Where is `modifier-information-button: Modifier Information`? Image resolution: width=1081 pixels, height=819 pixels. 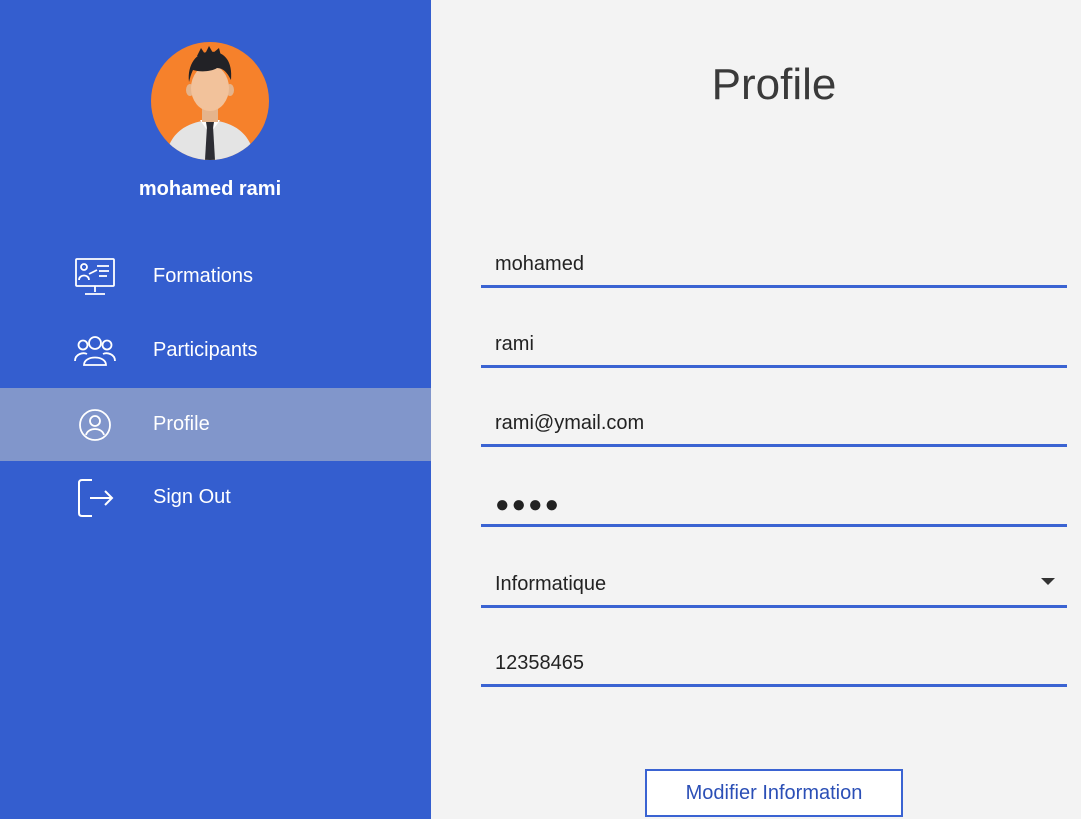
modifier-information-button: Modifier Information is located at coordinates (774, 793).